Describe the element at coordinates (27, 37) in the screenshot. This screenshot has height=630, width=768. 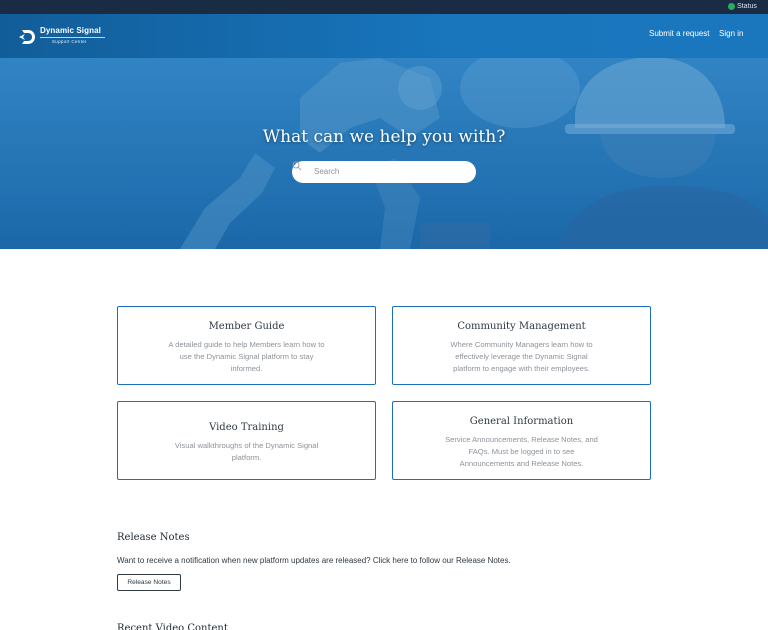
I see `dynamic-signal-logo-icon` at that location.